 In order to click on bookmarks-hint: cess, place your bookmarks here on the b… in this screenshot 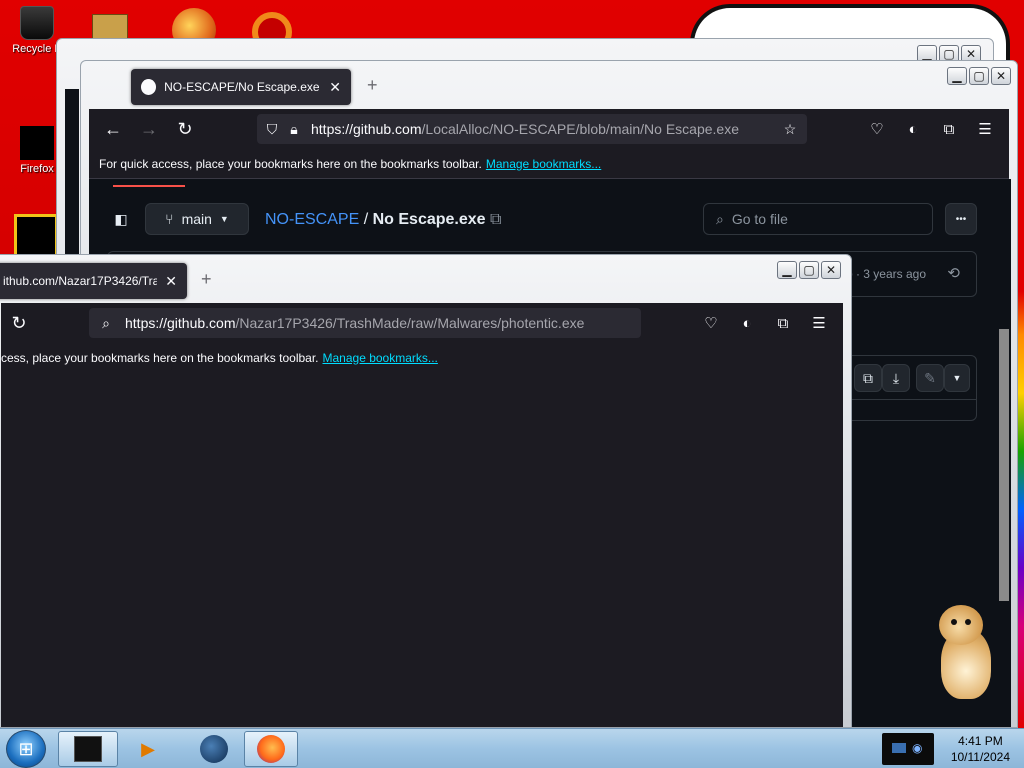, I will do `click(160, 357)`.